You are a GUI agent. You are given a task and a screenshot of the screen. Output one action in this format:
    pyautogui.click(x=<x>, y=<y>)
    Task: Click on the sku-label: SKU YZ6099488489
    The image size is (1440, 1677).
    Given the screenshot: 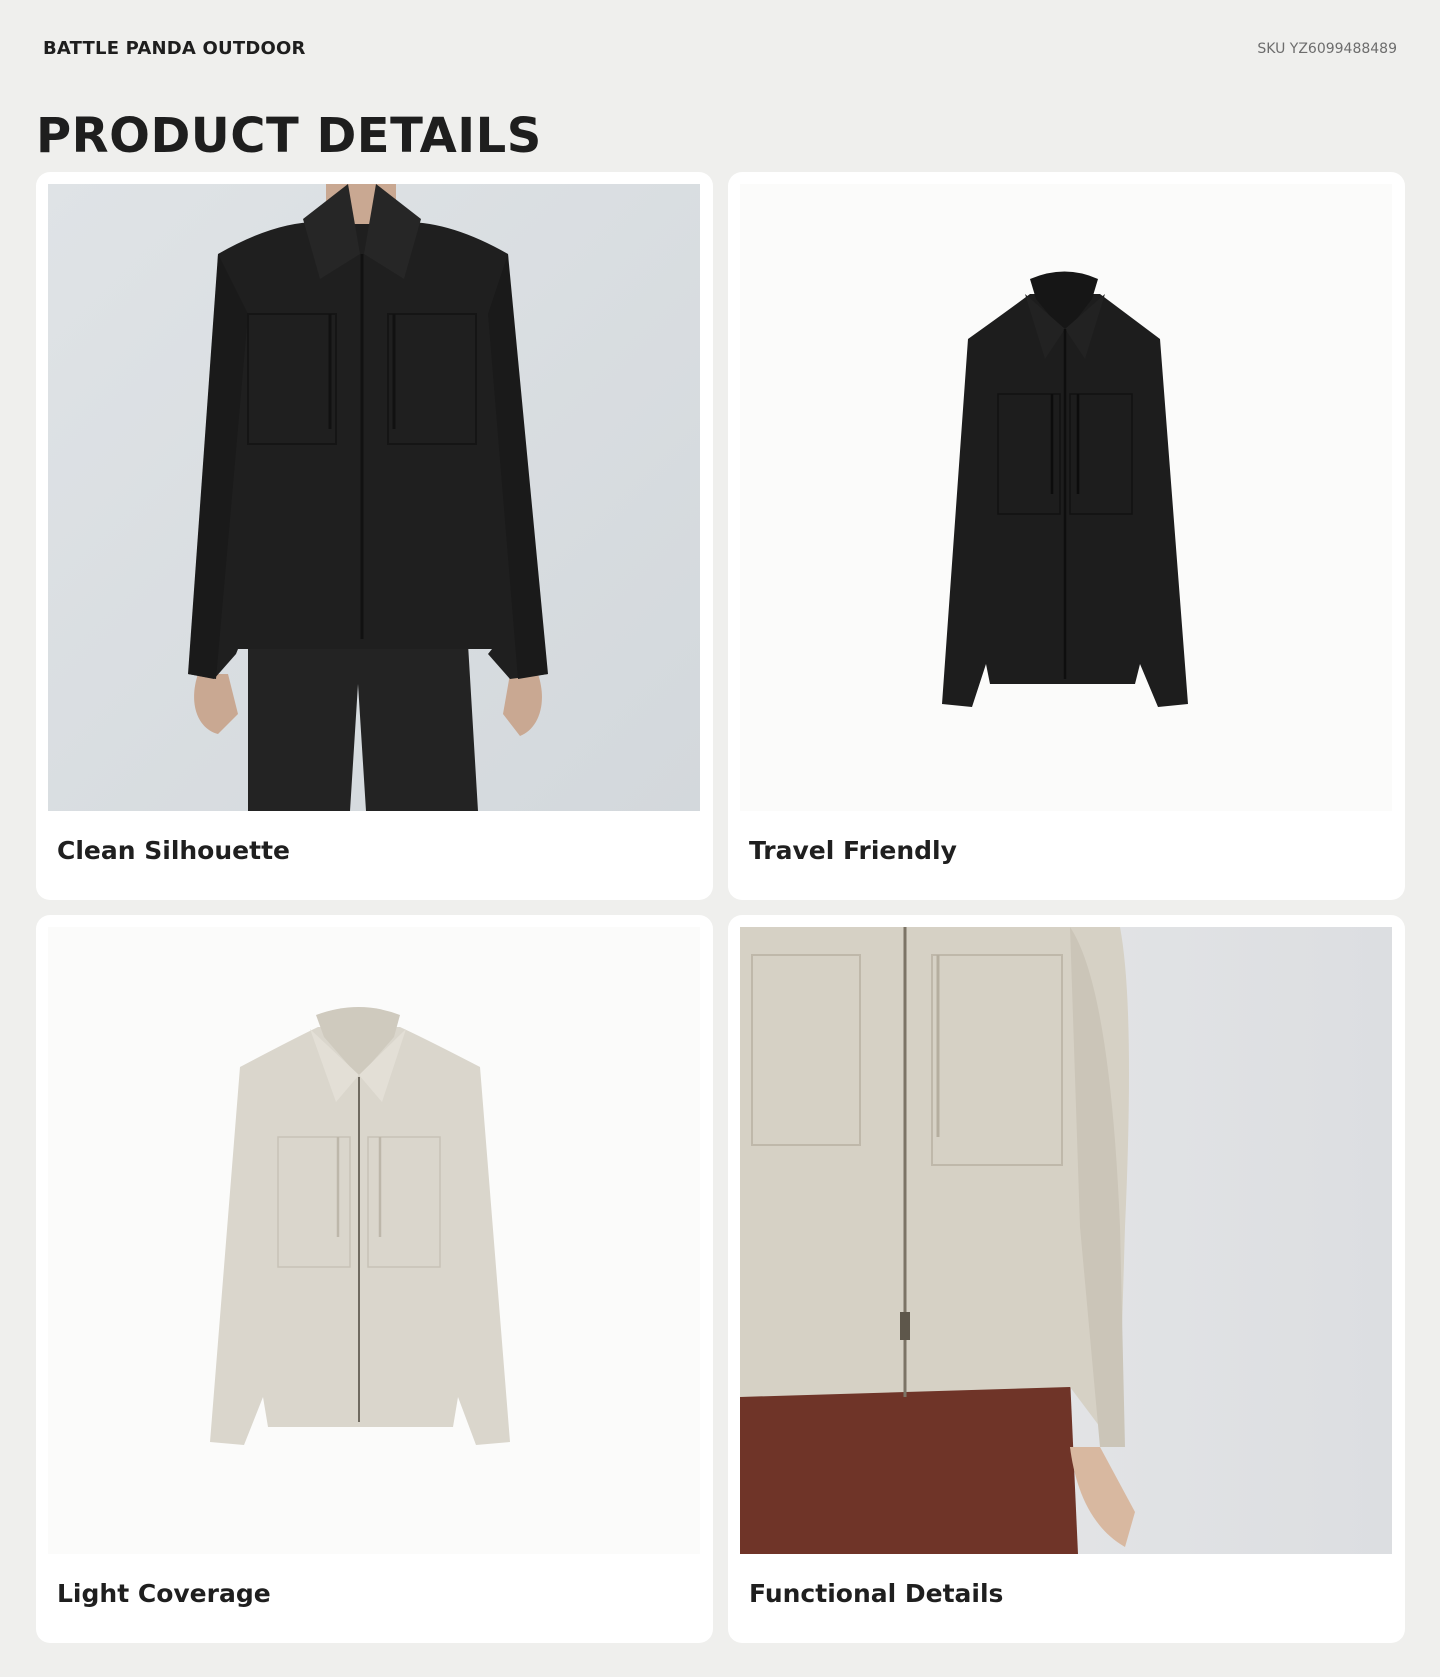 What is the action you would take?
    pyautogui.click(x=1327, y=48)
    